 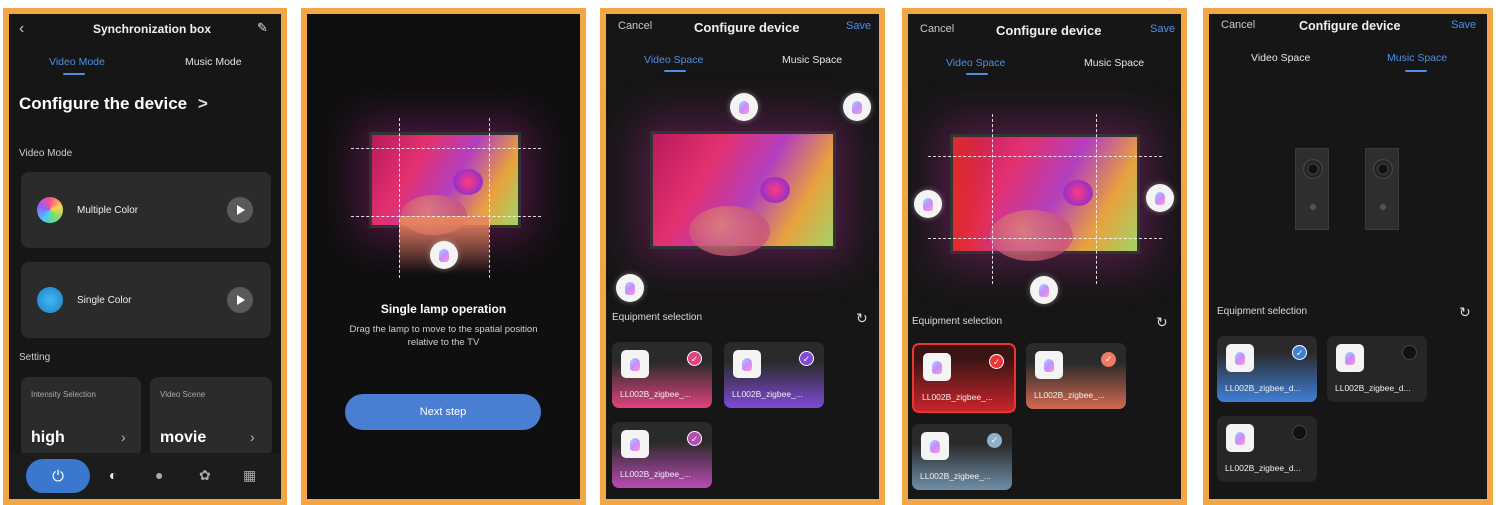 What do you see at coordinates (146, 300) in the screenshot?
I see `mode-card-single: Single Color` at bounding box center [146, 300].